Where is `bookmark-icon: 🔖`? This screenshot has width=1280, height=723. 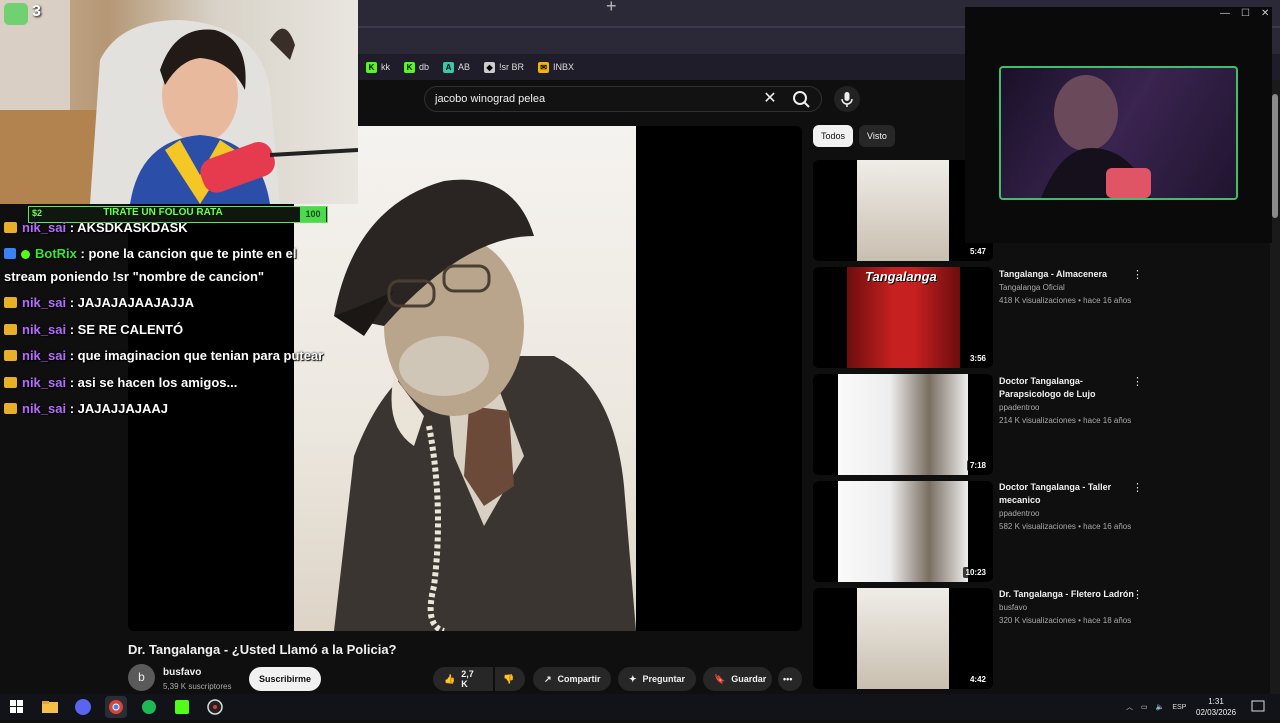
bookmark-icon: 🔖 is located at coordinates (720, 678).